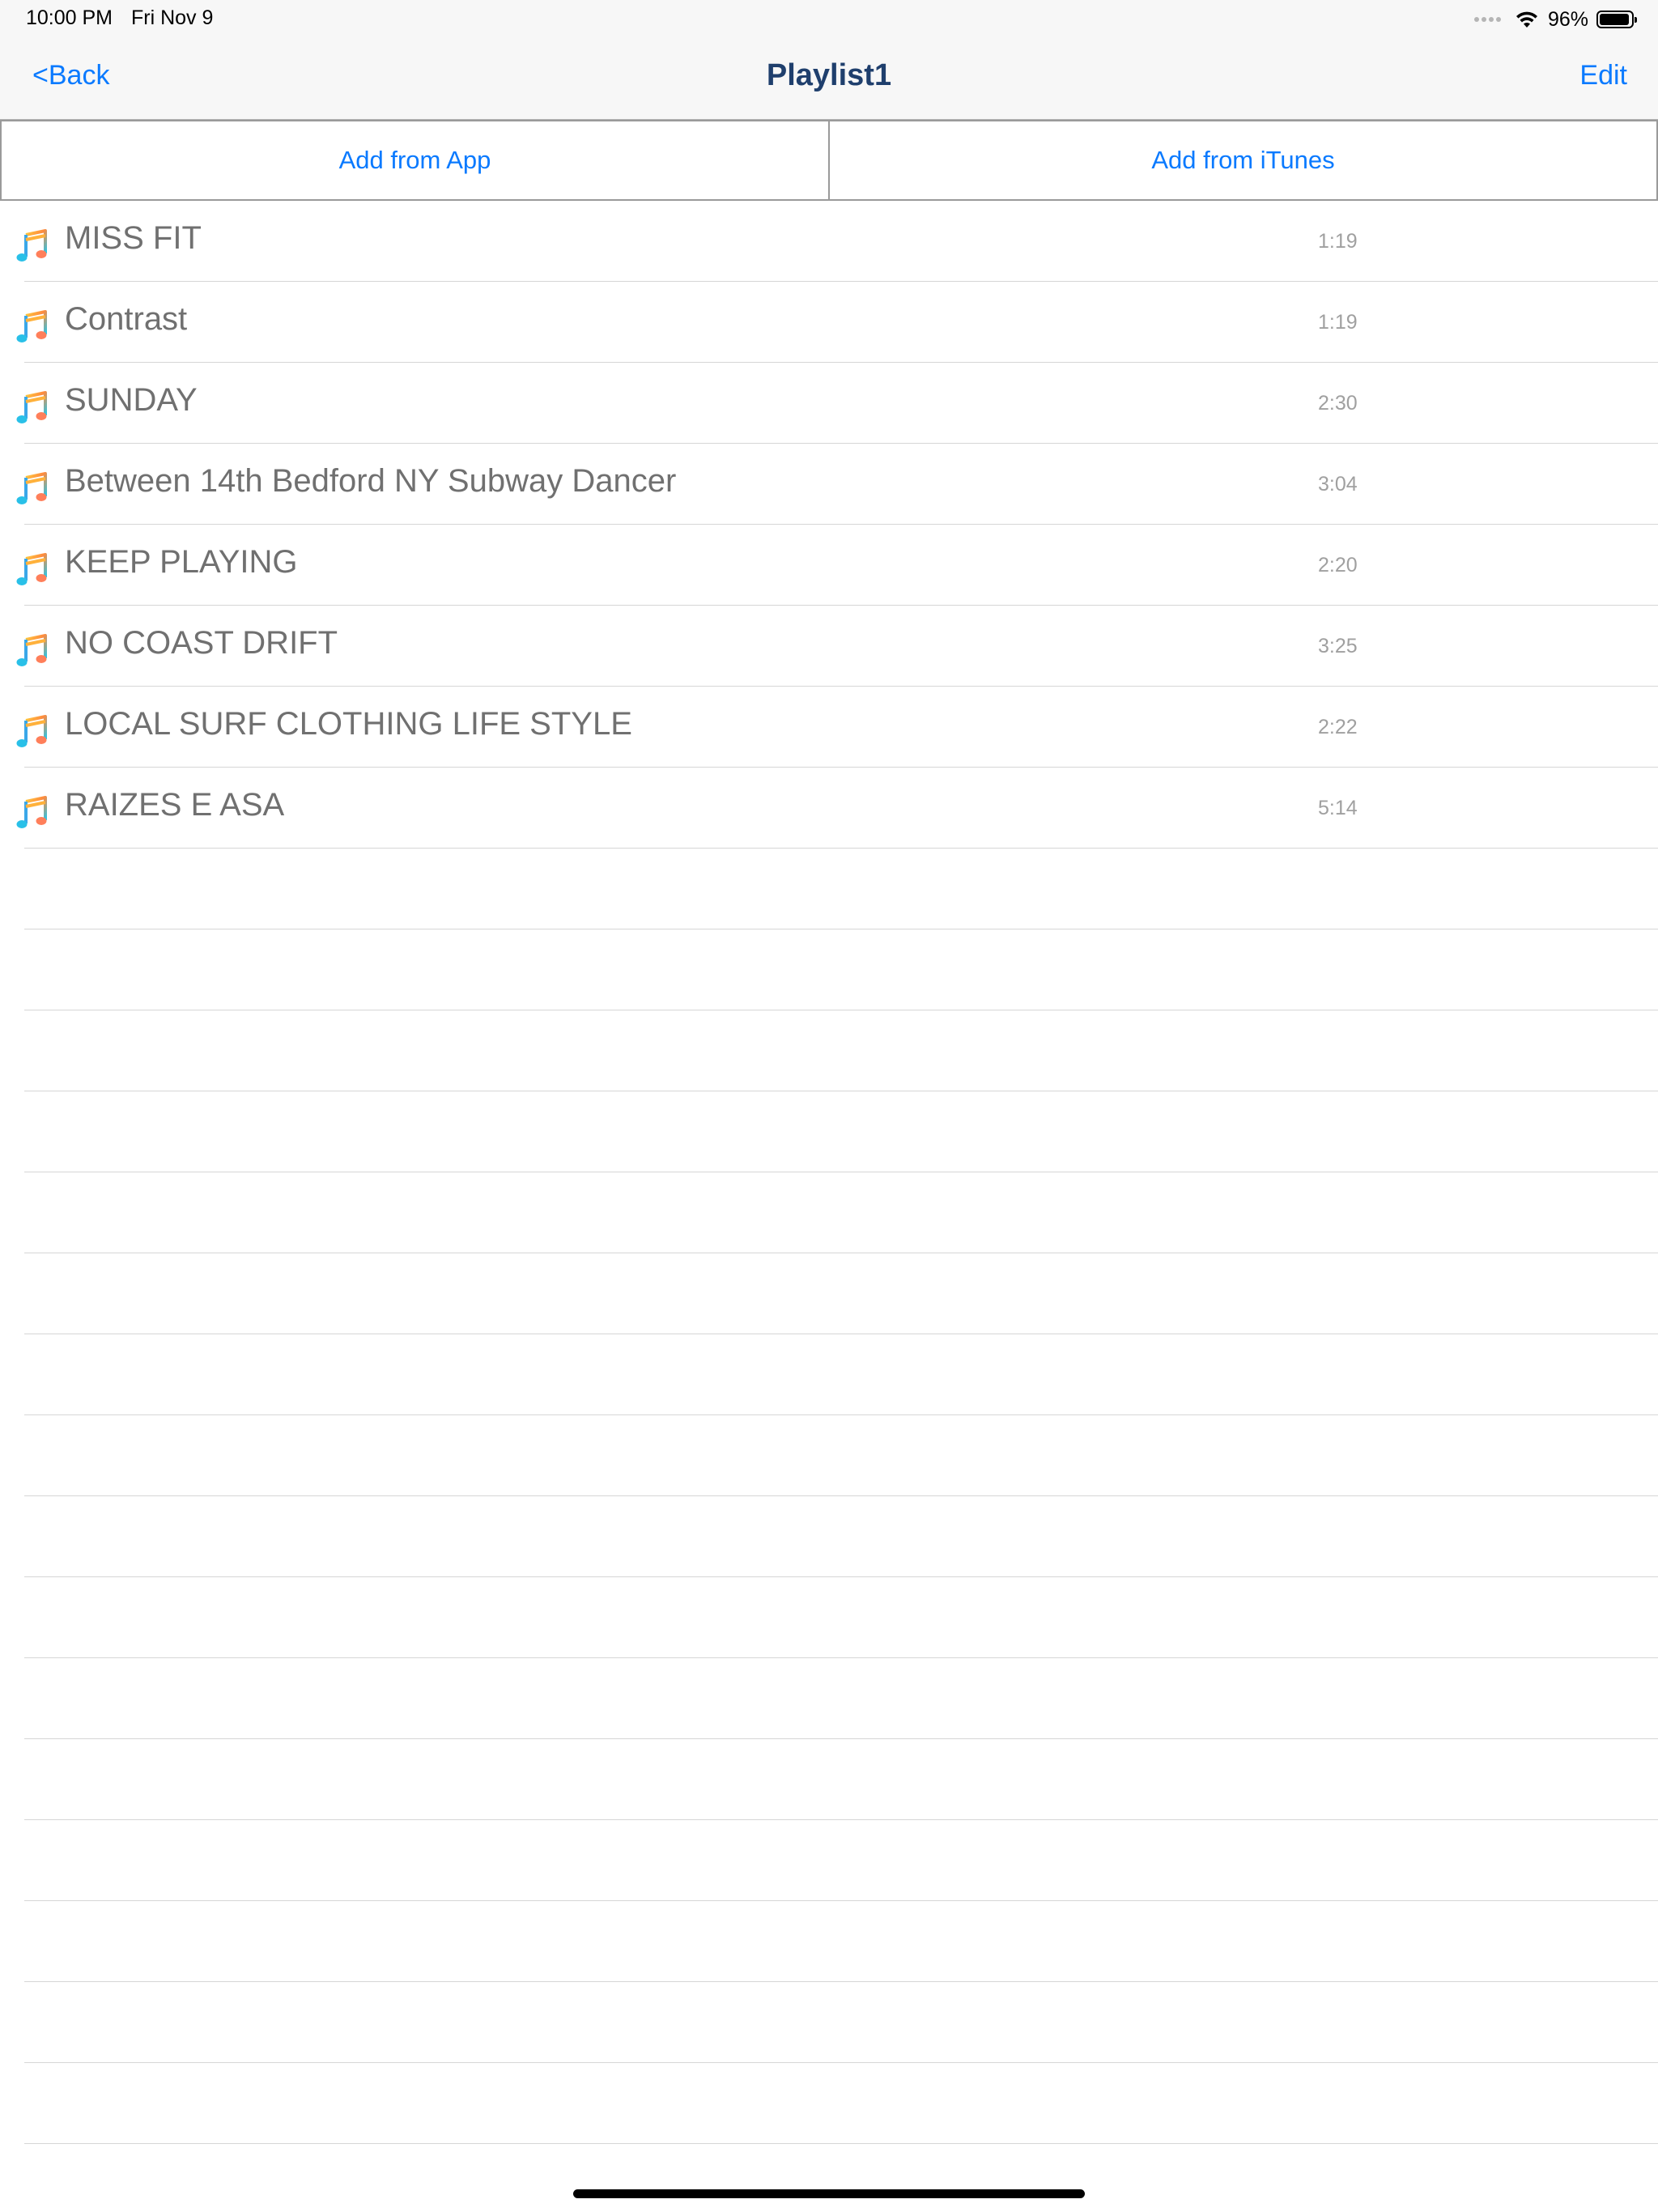 The height and width of the screenshot is (2212, 1658). I want to click on navigation-bar: <Back Playlist1 Edit, so click(829, 79).